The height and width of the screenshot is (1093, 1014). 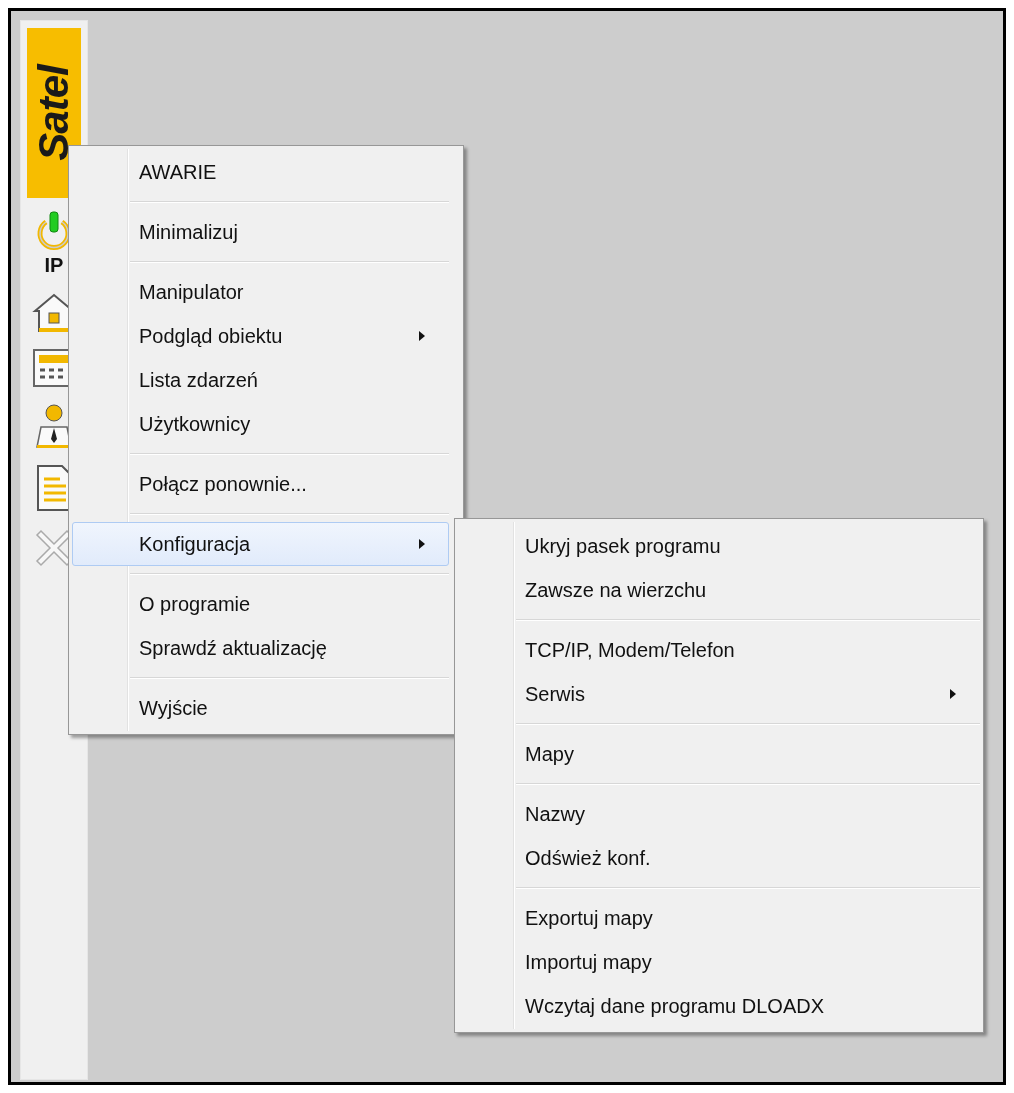 I want to click on menu-item: Nazwy, so click(x=719, y=814).